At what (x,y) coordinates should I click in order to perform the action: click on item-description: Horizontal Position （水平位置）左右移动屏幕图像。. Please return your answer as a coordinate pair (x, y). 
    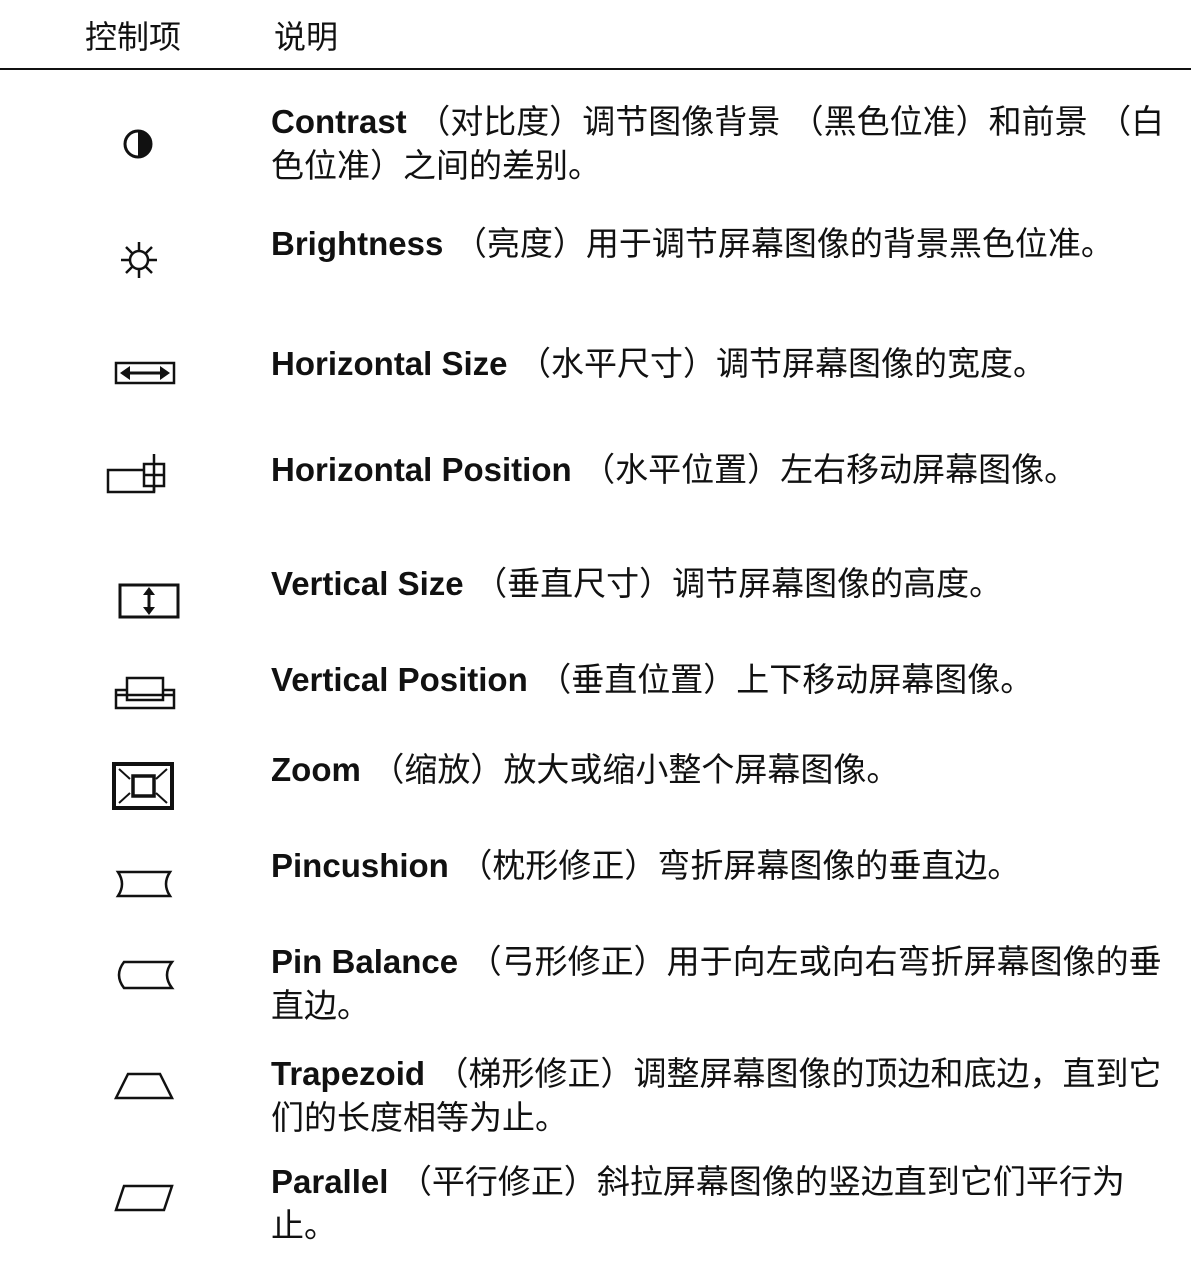
    Looking at the image, I should click on (728, 470).